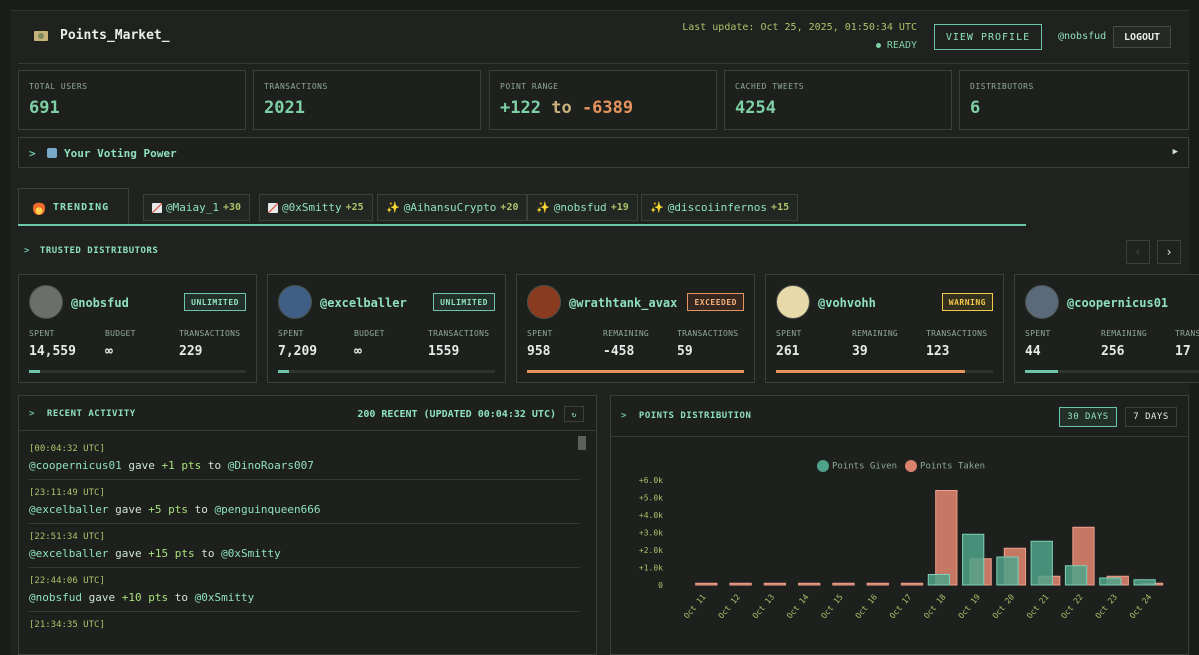 The height and width of the screenshot is (655, 1199). I want to click on activity-target: @penguinqueen666, so click(267, 509).